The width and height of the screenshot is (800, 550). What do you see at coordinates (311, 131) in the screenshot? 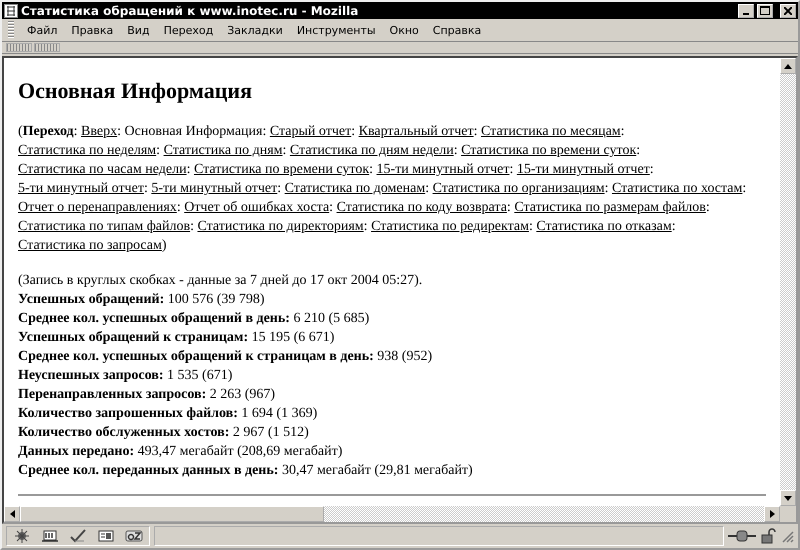
I see `nav-link: Старый отчет` at bounding box center [311, 131].